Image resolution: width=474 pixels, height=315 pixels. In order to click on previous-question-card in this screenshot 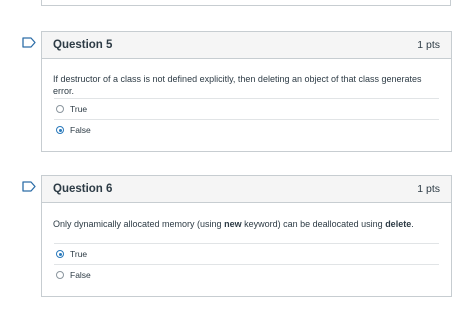, I will do `click(246, 3)`.